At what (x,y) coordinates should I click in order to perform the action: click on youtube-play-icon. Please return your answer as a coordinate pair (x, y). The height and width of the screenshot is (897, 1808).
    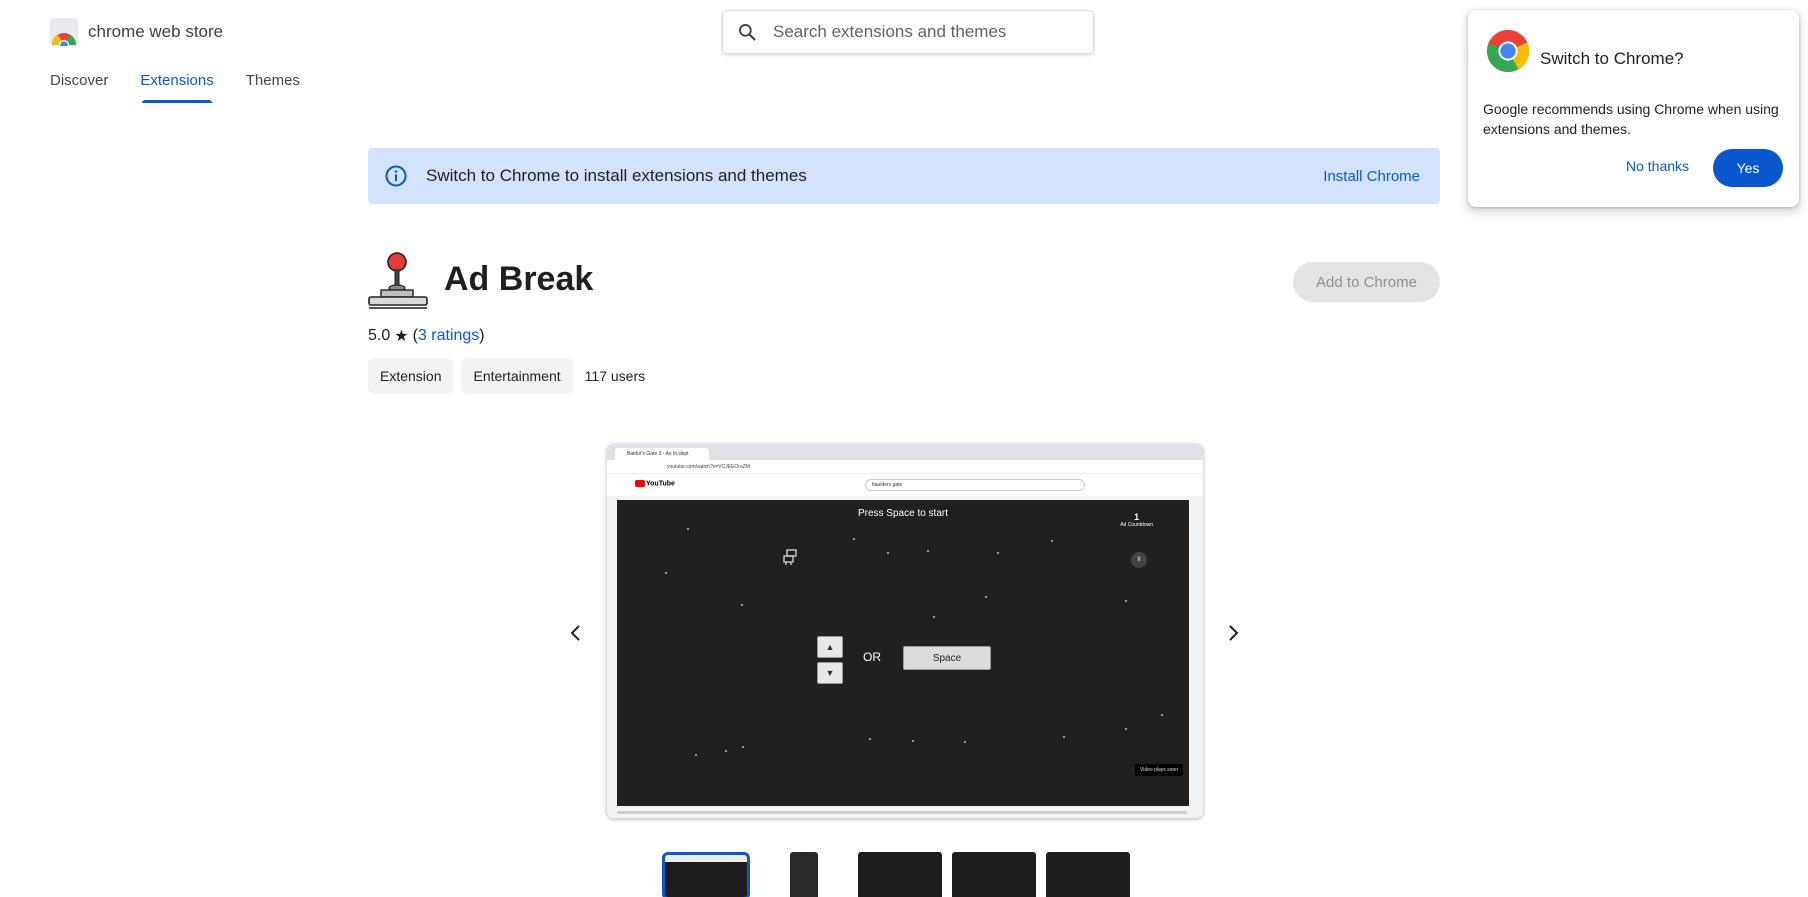
    Looking at the image, I should click on (640, 483).